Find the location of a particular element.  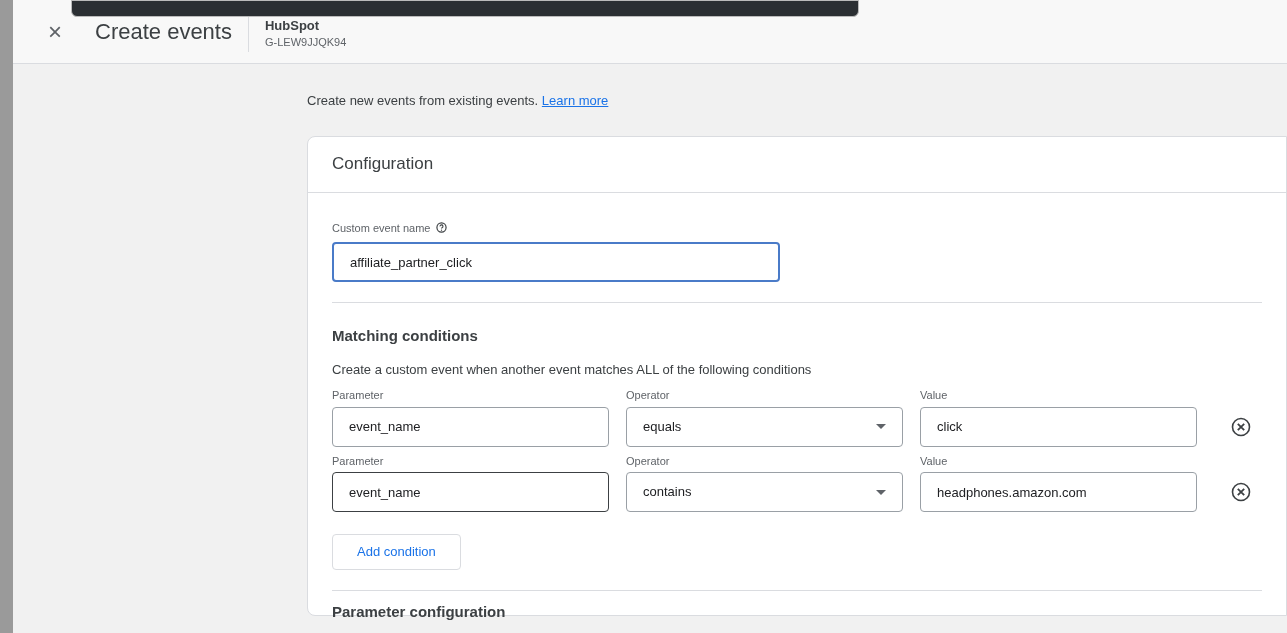

value-field: click is located at coordinates (1058, 426).